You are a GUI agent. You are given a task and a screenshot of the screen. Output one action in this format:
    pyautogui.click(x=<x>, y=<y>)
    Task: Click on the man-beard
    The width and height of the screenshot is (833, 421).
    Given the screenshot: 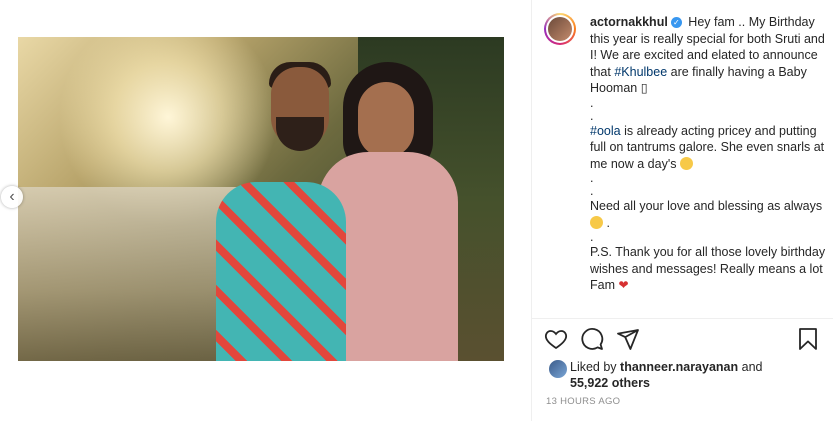 What is the action you would take?
    pyautogui.click(x=300, y=134)
    